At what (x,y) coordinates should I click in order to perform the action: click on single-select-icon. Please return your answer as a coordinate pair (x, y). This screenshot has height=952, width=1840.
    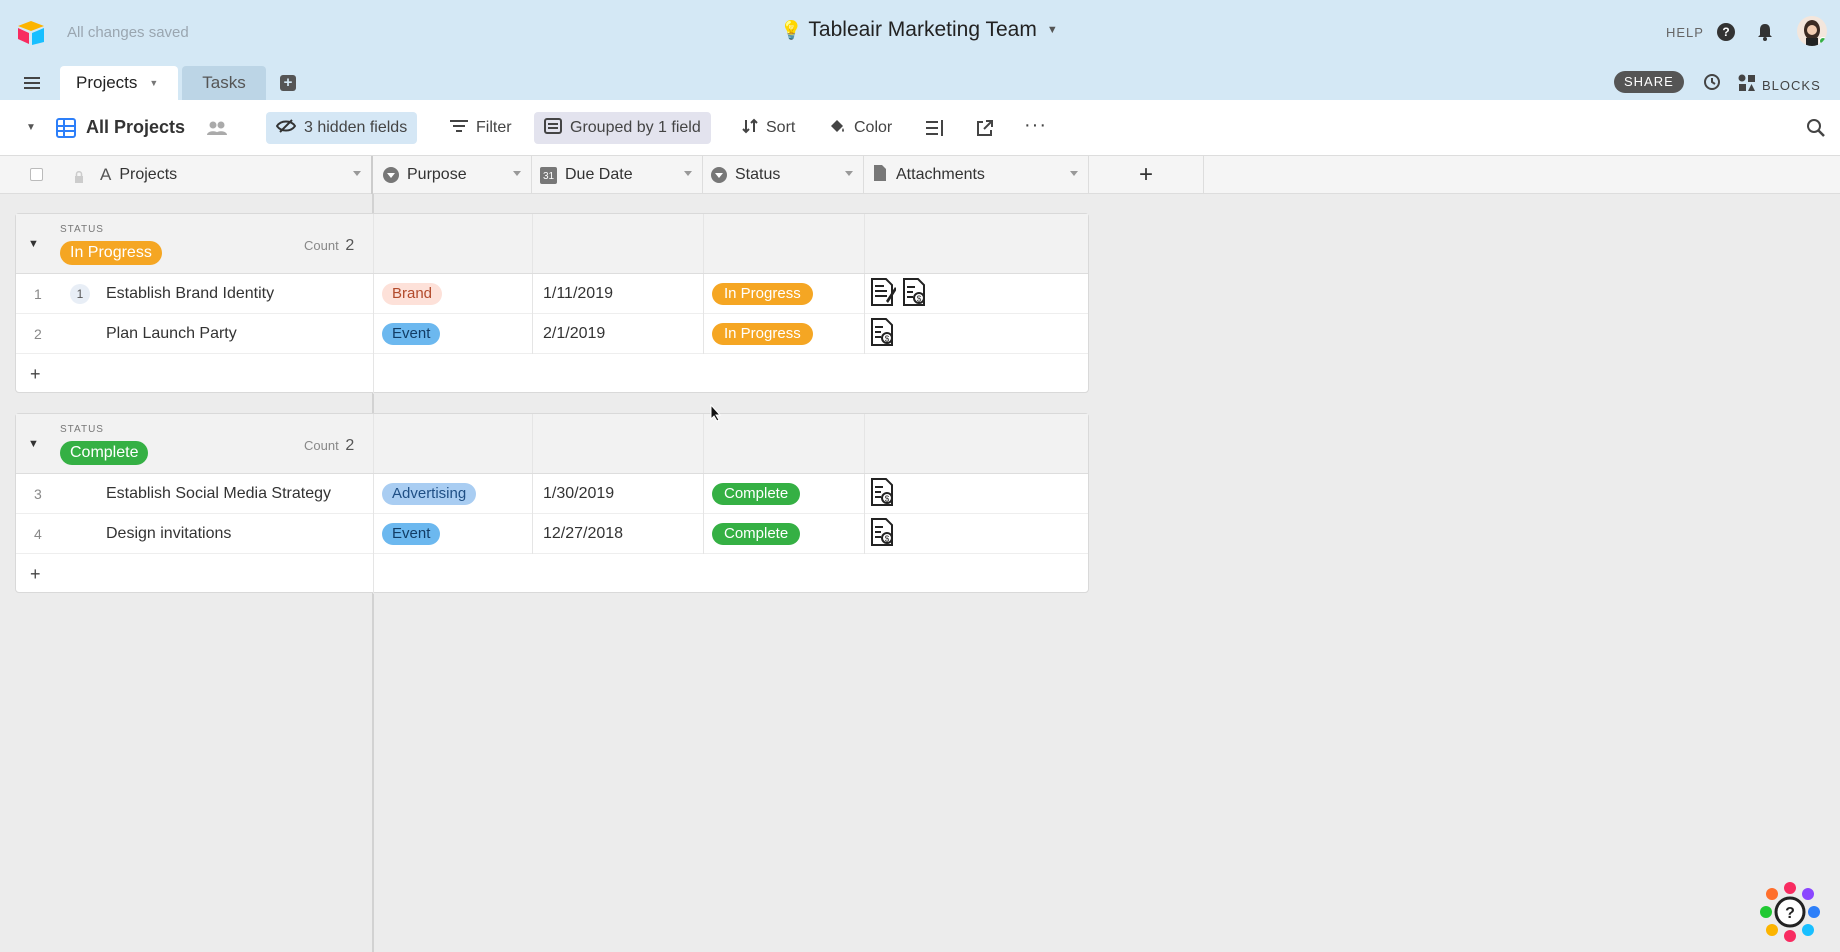
    Looking at the image, I should click on (391, 175).